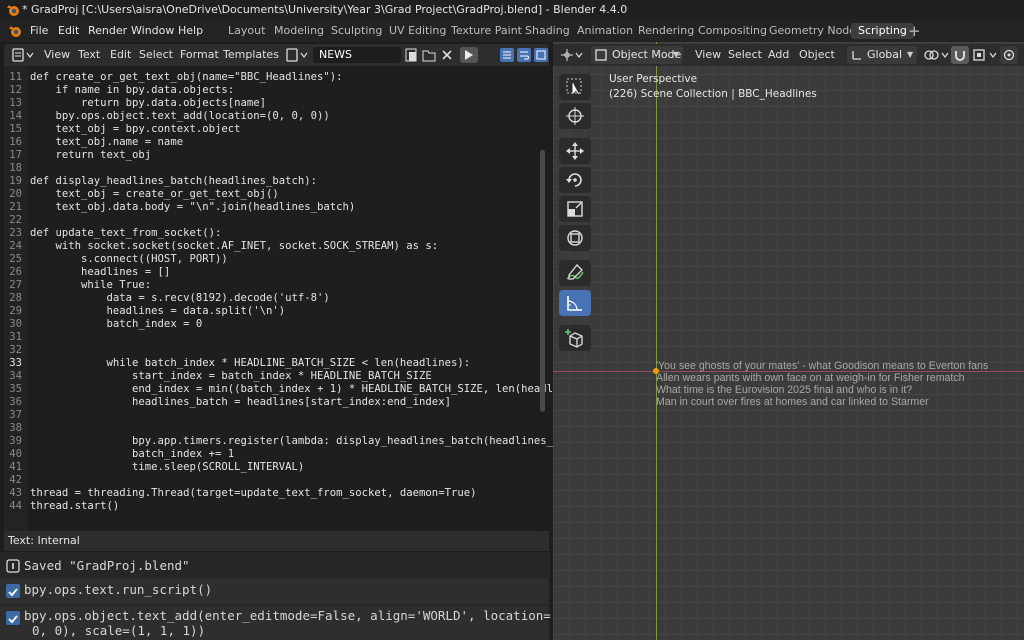  I want to click on line-number: 13, so click(15, 103).